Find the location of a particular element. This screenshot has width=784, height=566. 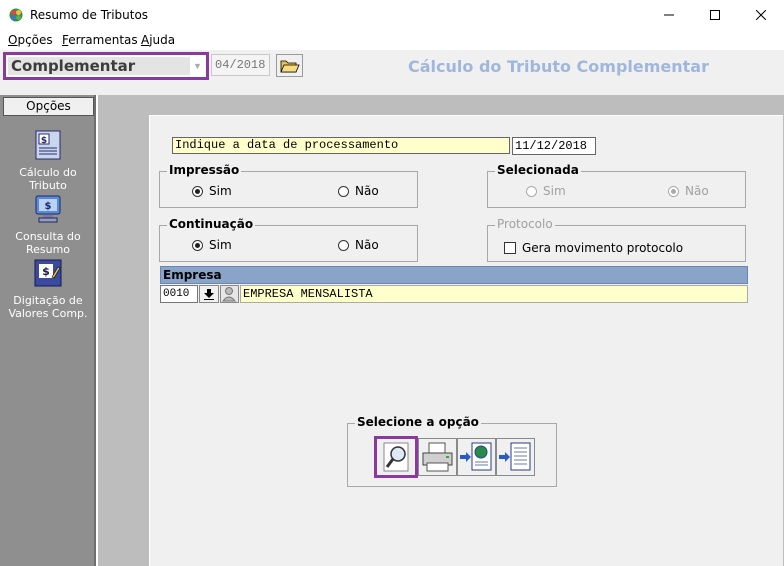

calc-document-icon: $ is located at coordinates (48, 145).